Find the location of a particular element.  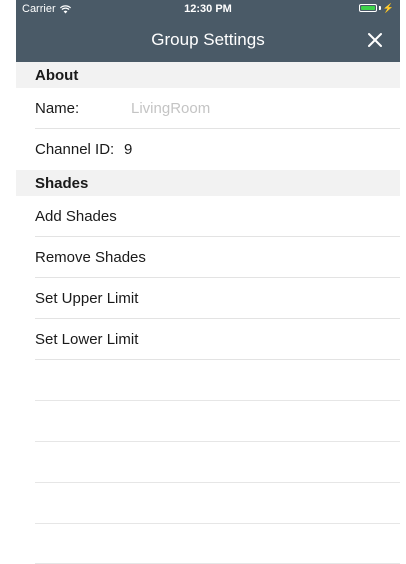

set-upper-limit-label: Set Upper Limit is located at coordinates (87, 298).